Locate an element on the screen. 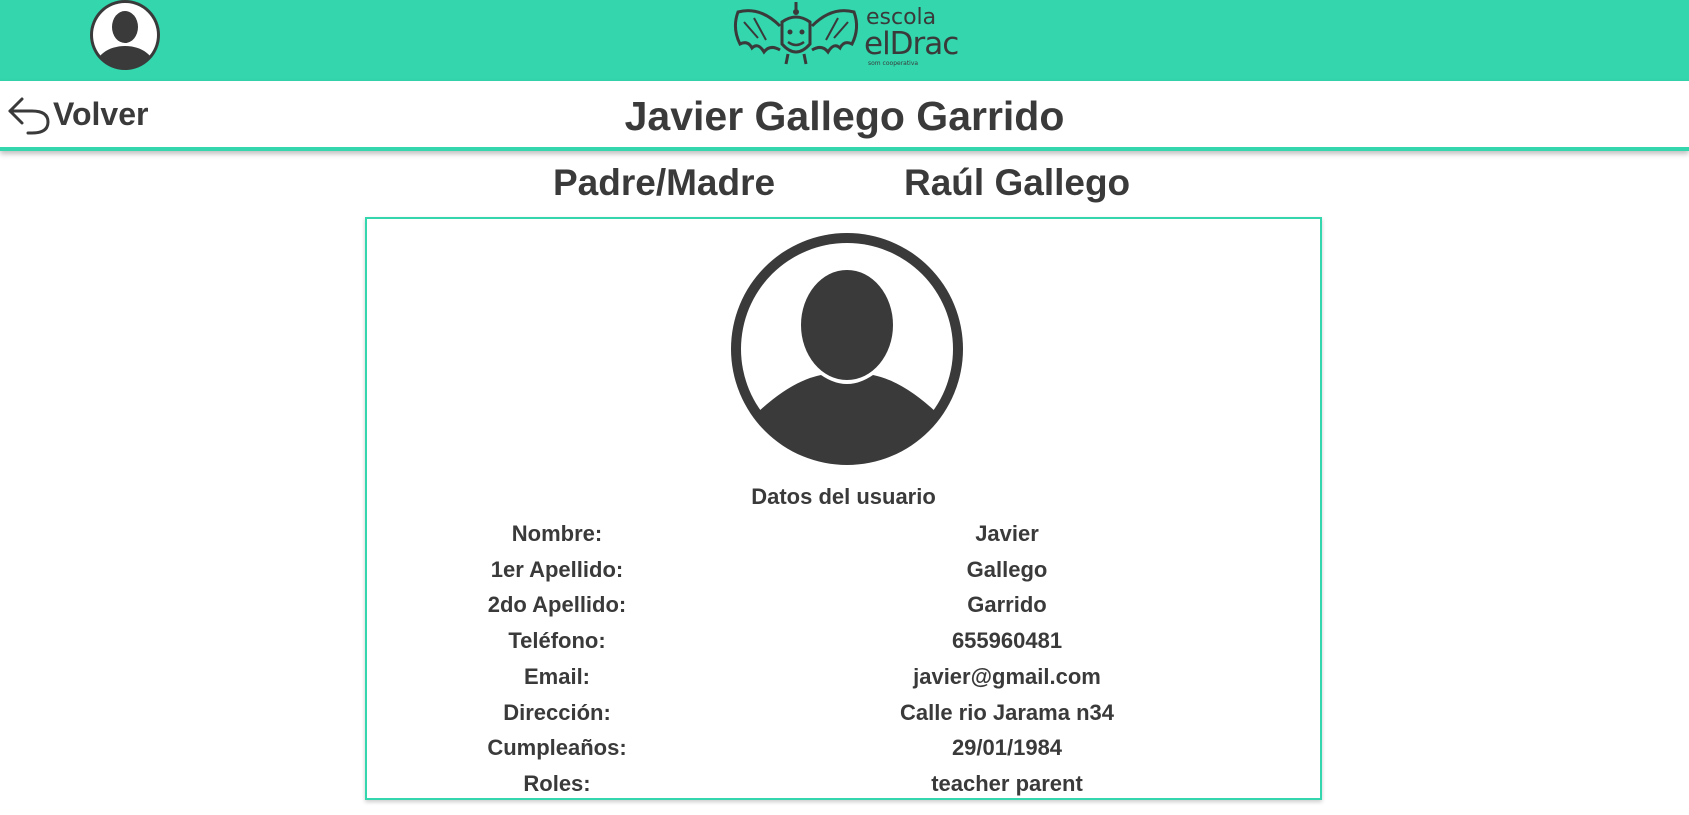 This screenshot has width=1689, height=815. field-label: Dirección: is located at coordinates (557, 712).